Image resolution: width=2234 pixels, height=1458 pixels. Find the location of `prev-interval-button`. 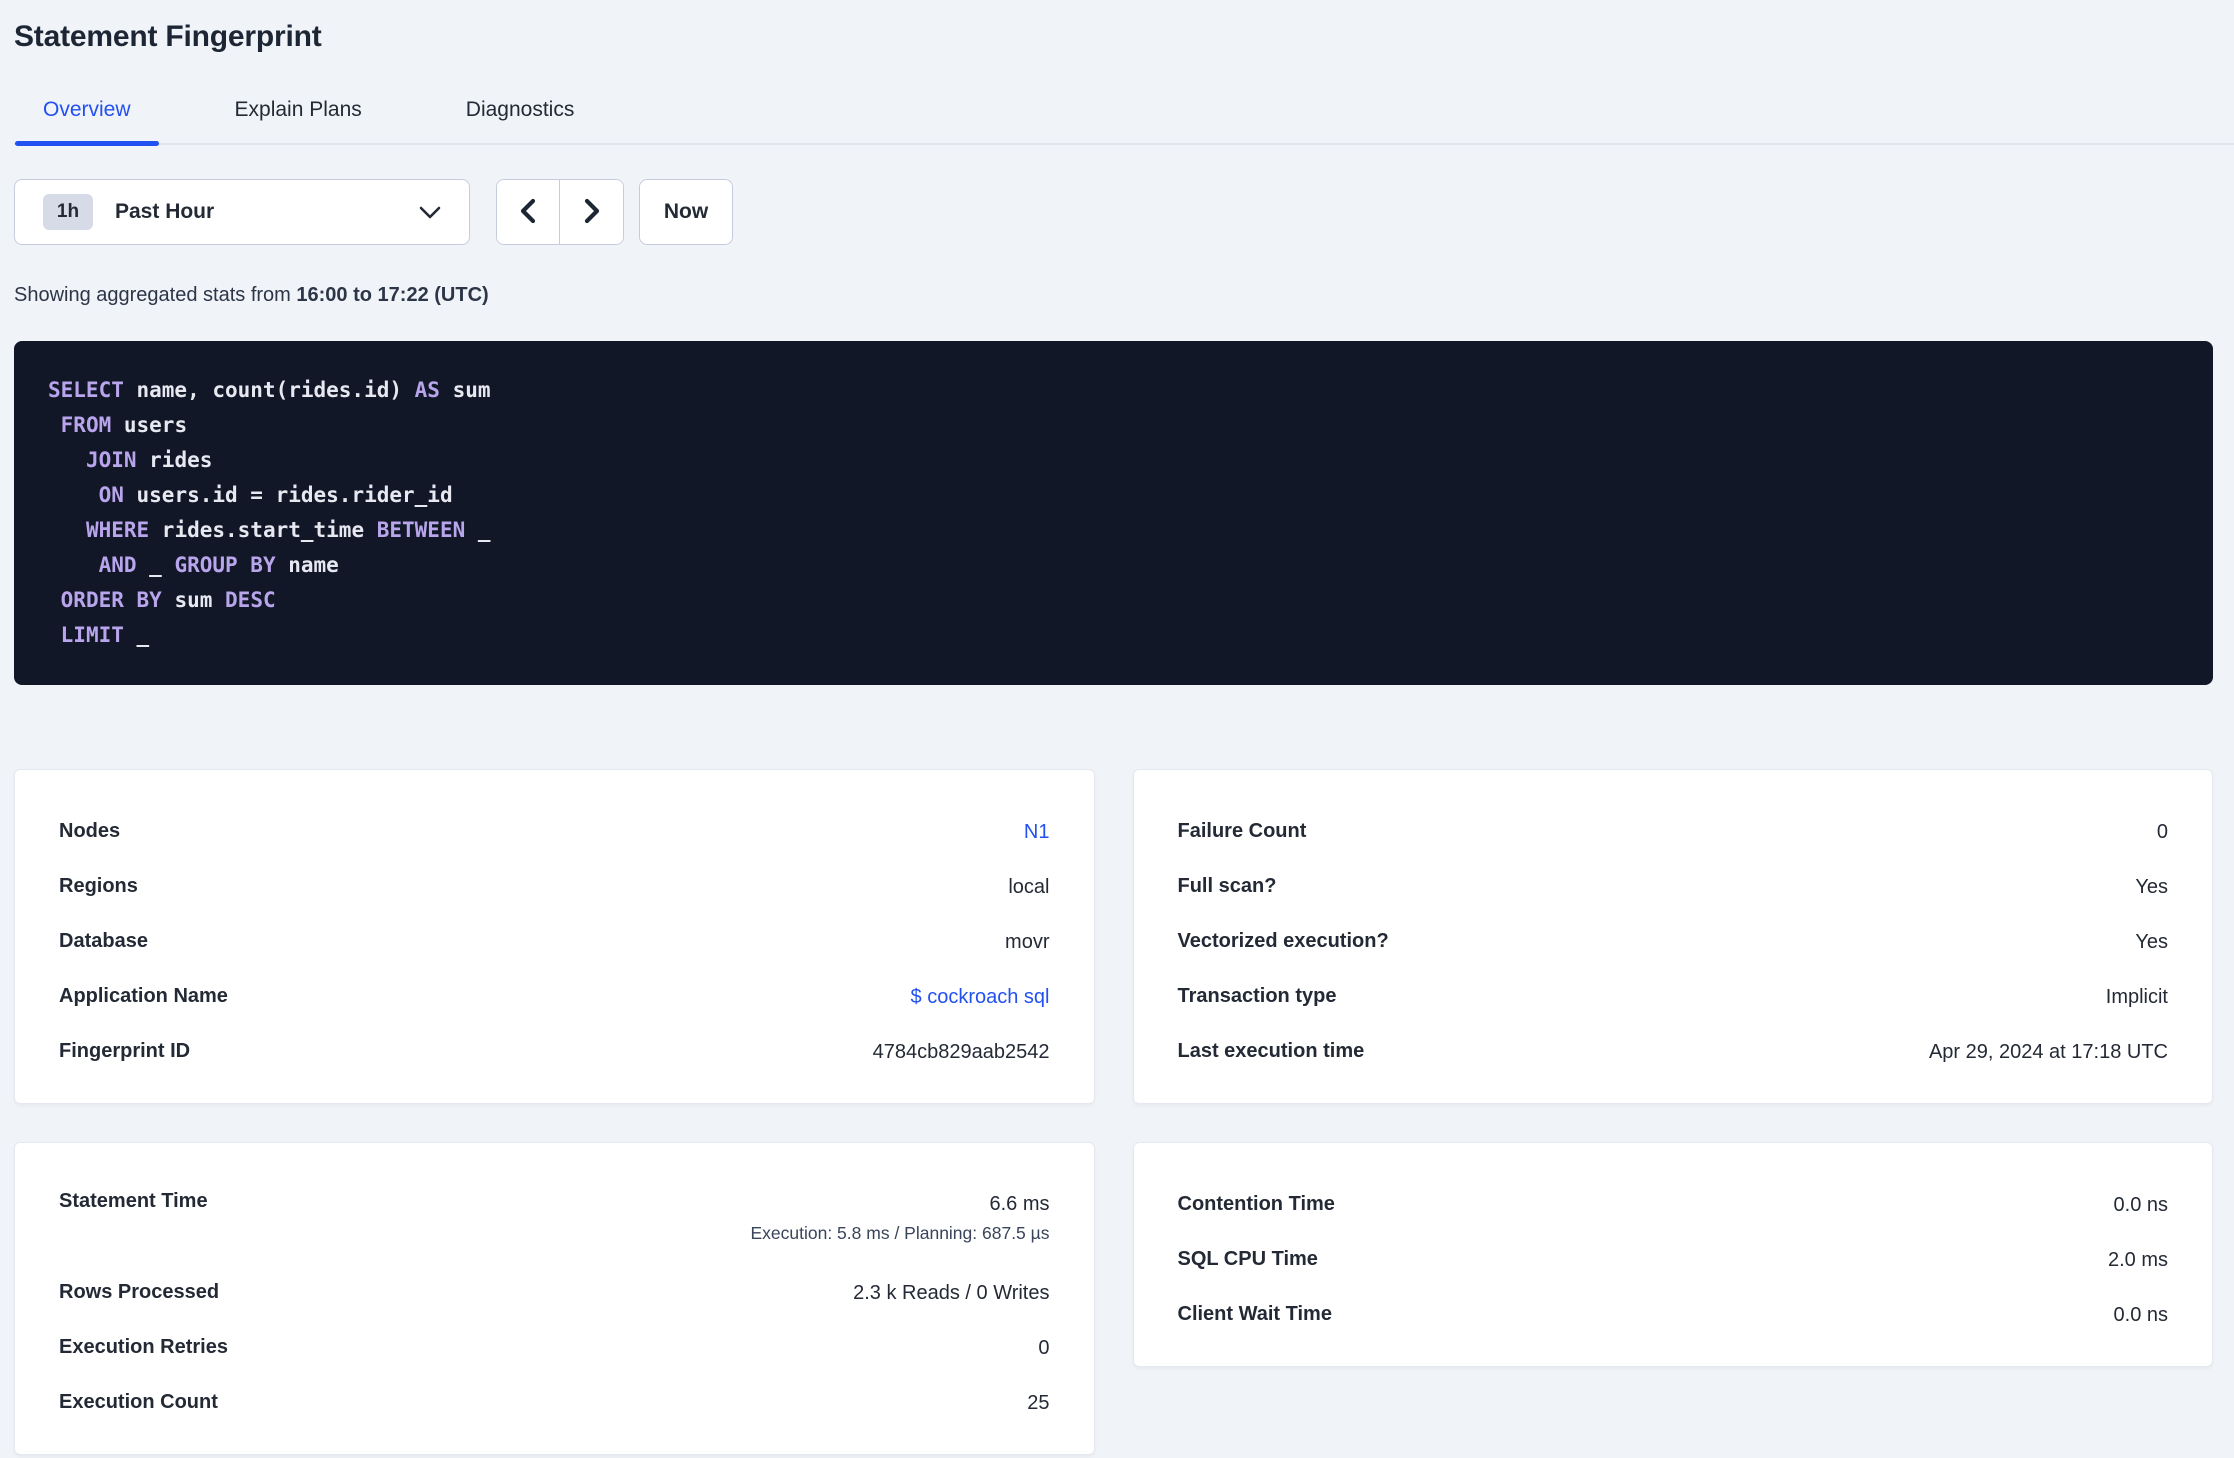

prev-interval-button is located at coordinates (528, 212).